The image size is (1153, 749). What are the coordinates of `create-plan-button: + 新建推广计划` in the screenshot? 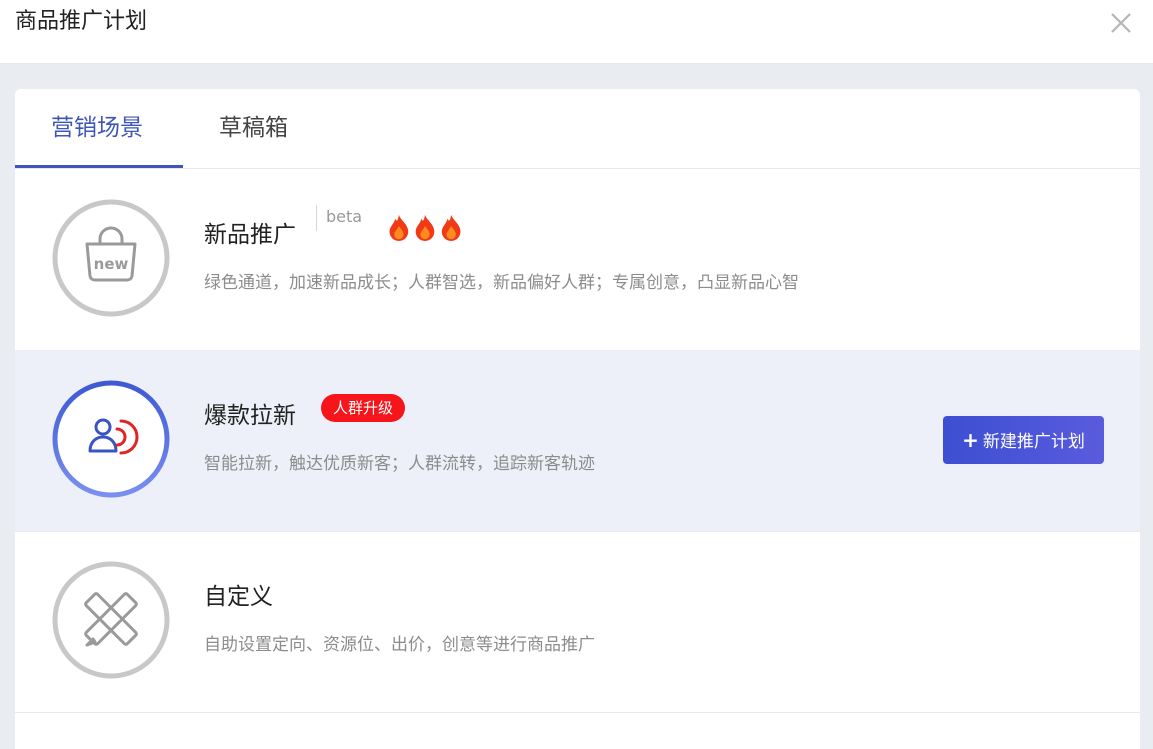 It's located at (1023, 440).